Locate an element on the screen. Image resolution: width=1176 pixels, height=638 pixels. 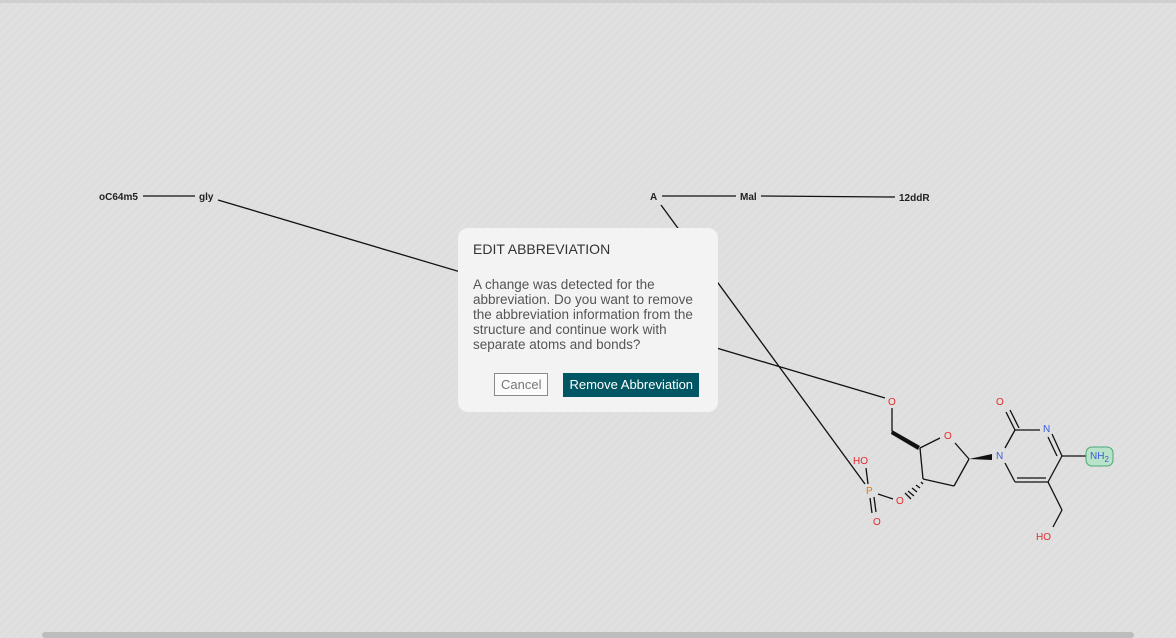
dialog-actions: Cancel Remove Abbreviation is located at coordinates (597, 385).